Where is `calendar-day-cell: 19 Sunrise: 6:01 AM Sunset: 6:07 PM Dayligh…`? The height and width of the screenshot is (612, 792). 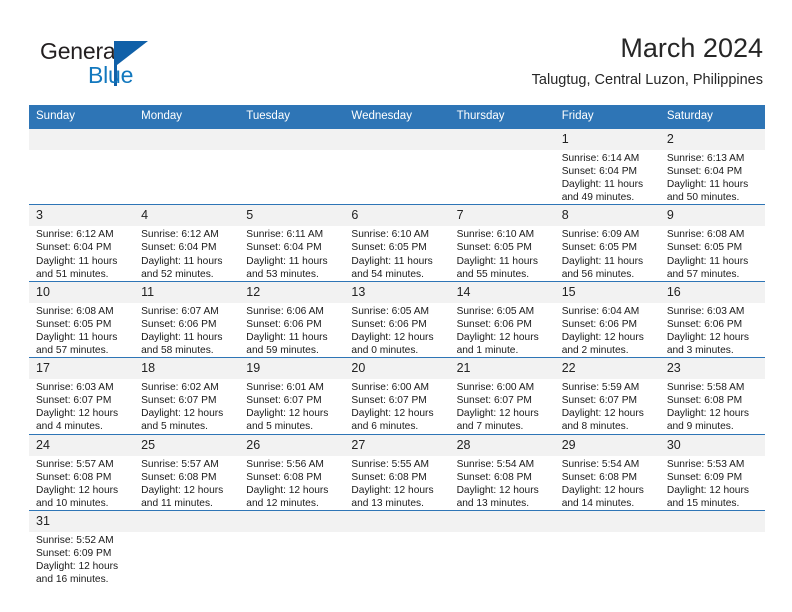
calendar-day-cell: 19 Sunrise: 6:01 AM Sunset: 6:07 PM Dayligh… is located at coordinates (292, 395).